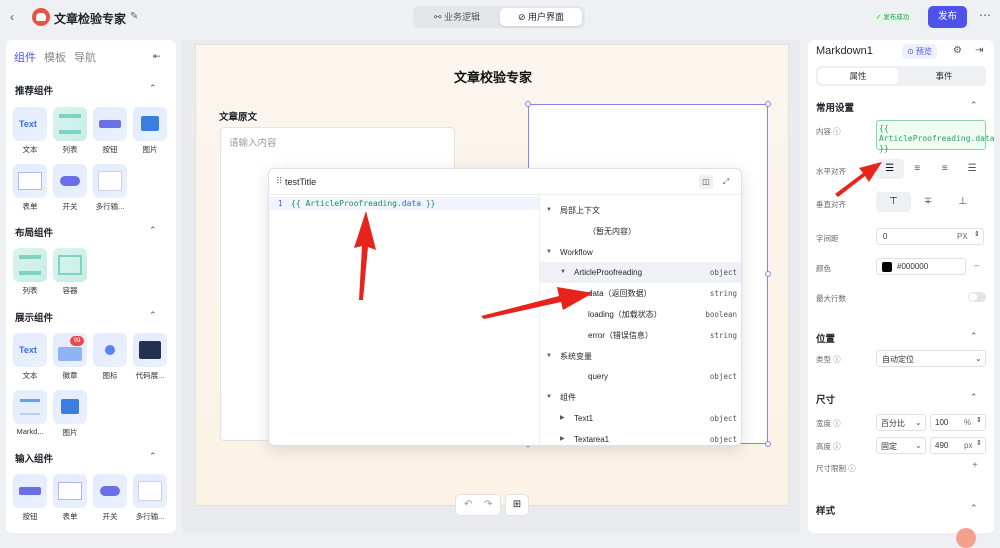 Image resolution: width=1000 pixels, height=548 pixels. Describe the element at coordinates (537, 303) in the screenshot. I see `arrow-to-data-field` at that location.